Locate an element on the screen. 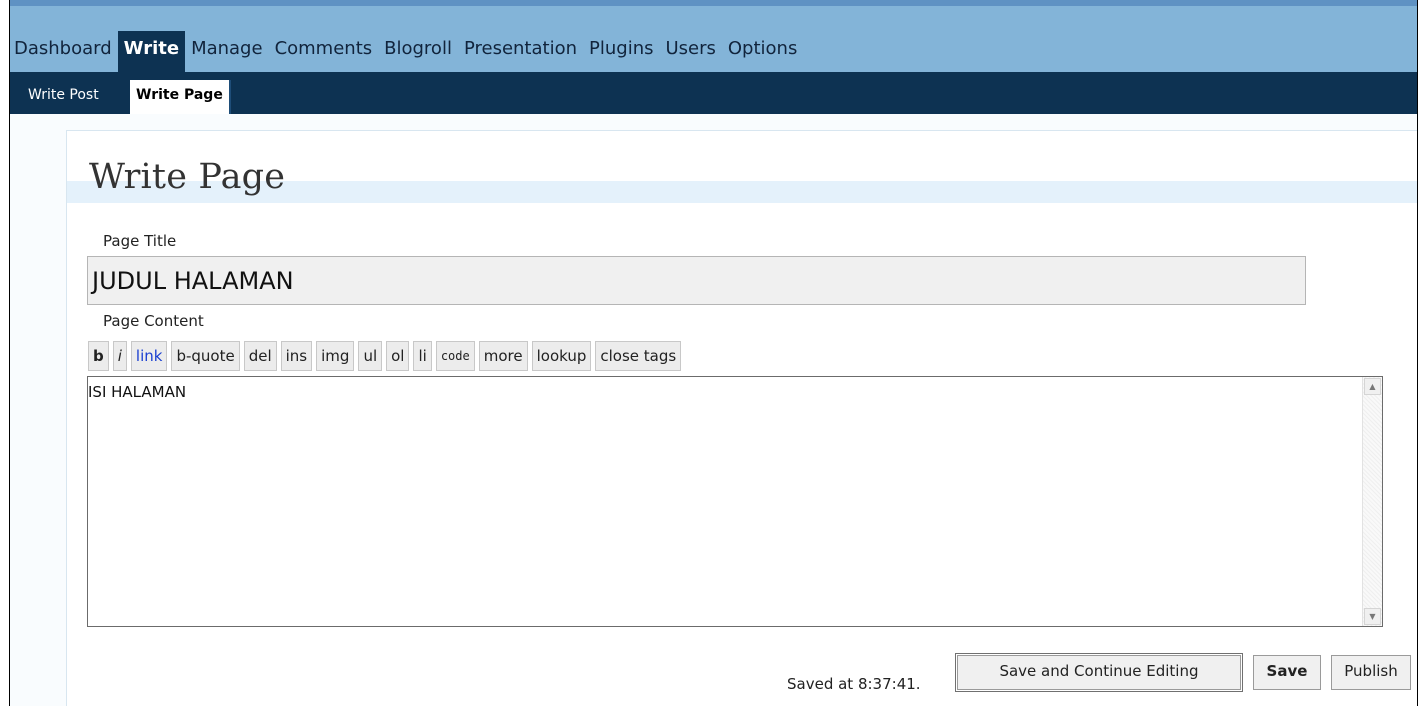 This screenshot has width=1427, height=706. nav-dashboard: Dashboard is located at coordinates (64, 51).